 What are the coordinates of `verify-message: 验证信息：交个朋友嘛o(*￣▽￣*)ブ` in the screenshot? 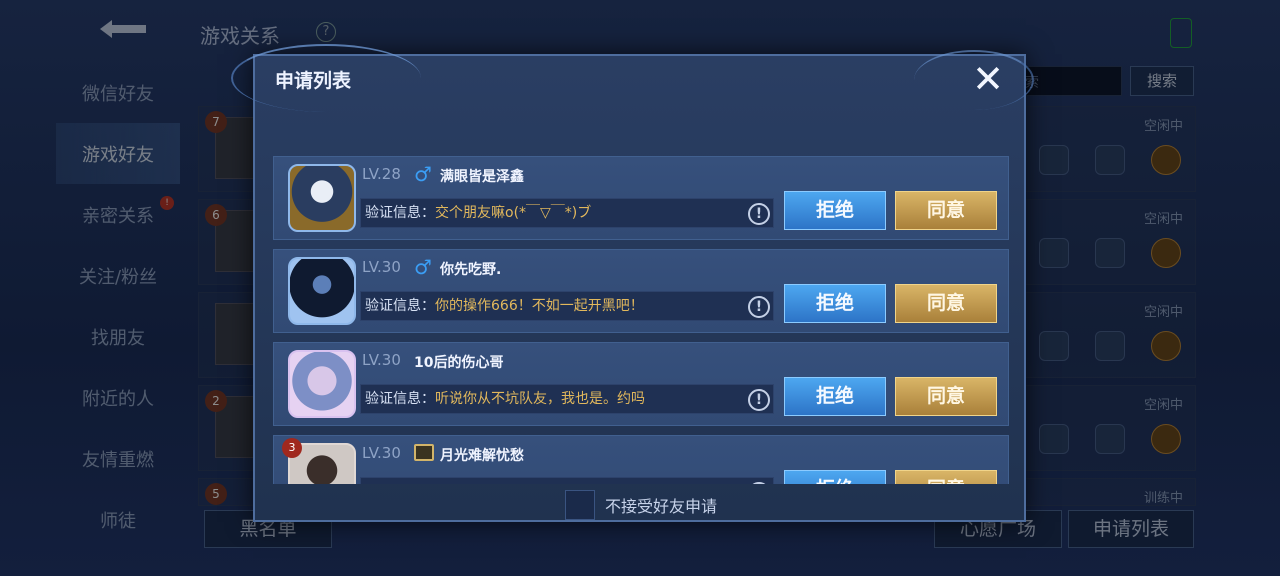 It's located at (567, 213).